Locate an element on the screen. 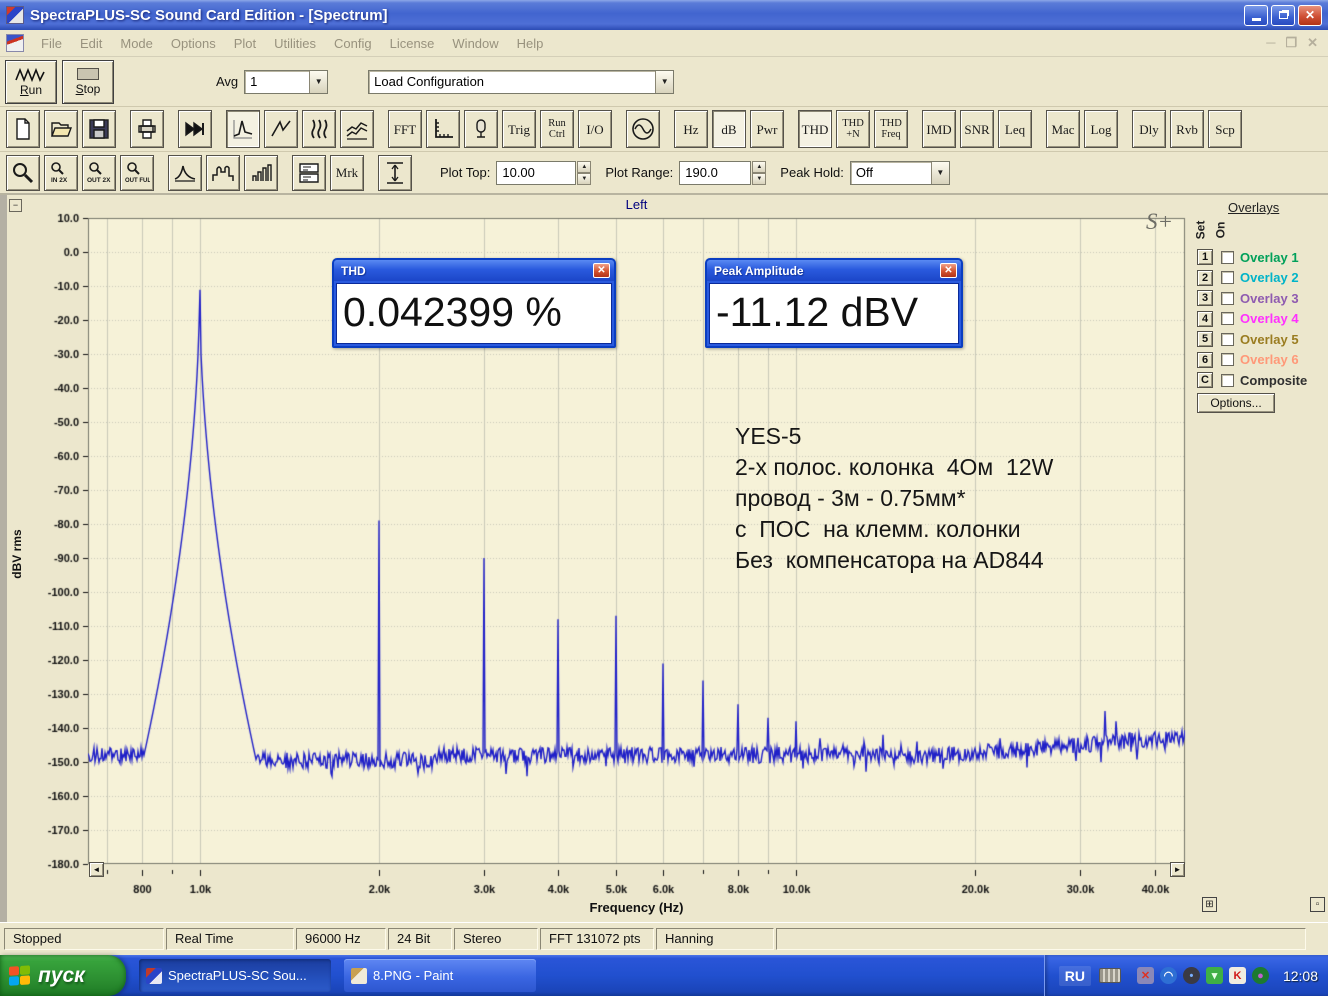 This screenshot has height=996, width=1328. zoom-out-2x-button: OUT 2X is located at coordinates (99, 172).